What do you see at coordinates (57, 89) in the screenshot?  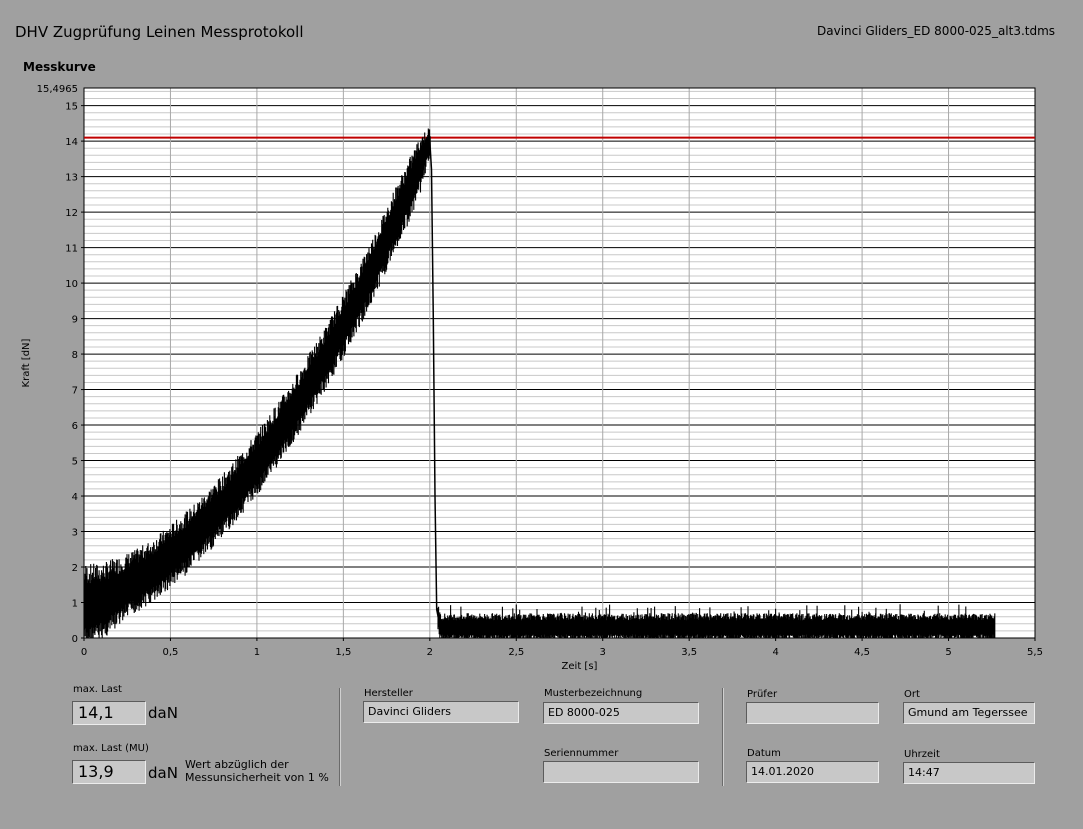 I see `y-max-label: 15,4965` at bounding box center [57, 89].